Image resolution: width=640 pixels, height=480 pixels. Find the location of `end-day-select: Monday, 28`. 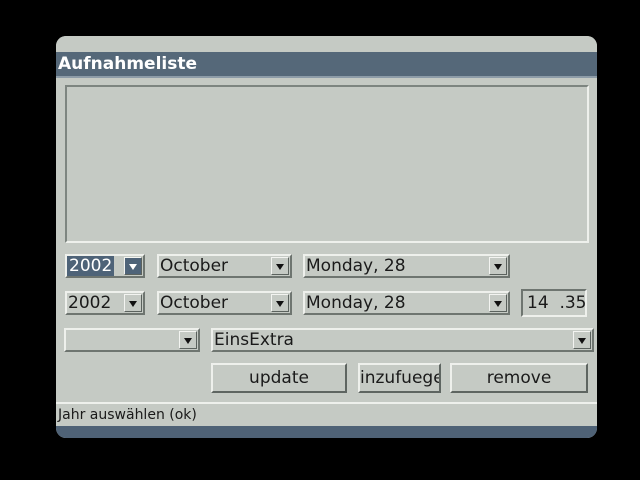

end-day-select: Monday, 28 is located at coordinates (406, 303).